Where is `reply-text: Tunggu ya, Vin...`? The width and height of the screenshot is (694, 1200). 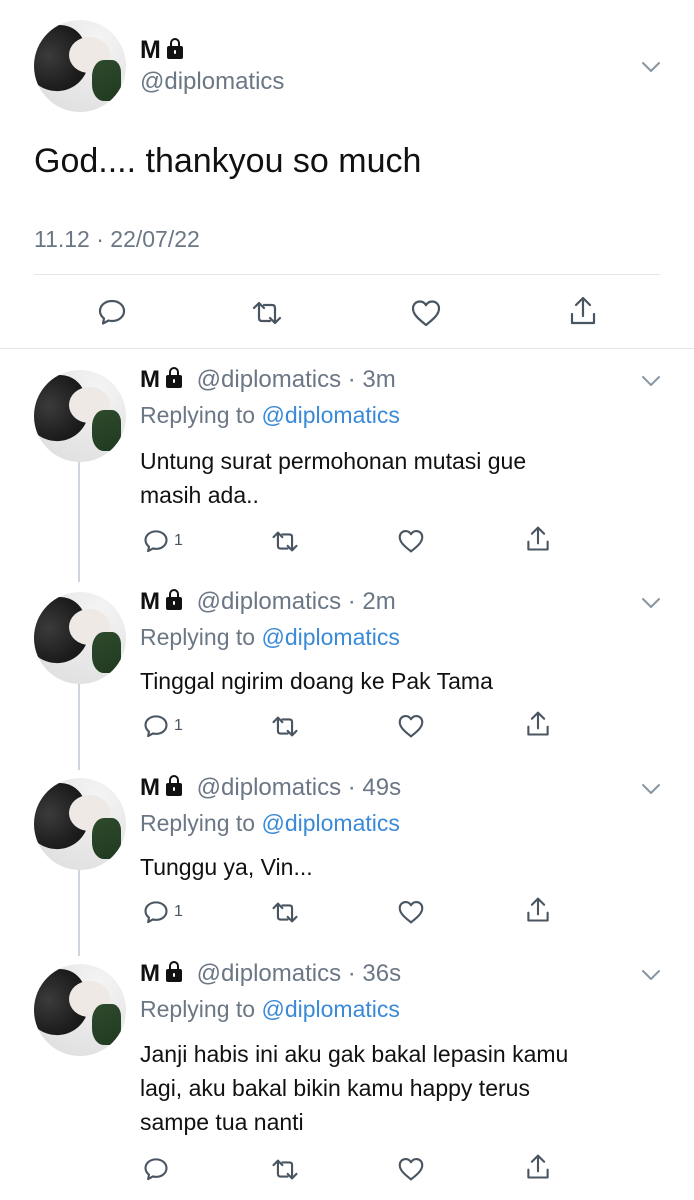
reply-text: Tunggu ya, Vin... is located at coordinates (226, 867).